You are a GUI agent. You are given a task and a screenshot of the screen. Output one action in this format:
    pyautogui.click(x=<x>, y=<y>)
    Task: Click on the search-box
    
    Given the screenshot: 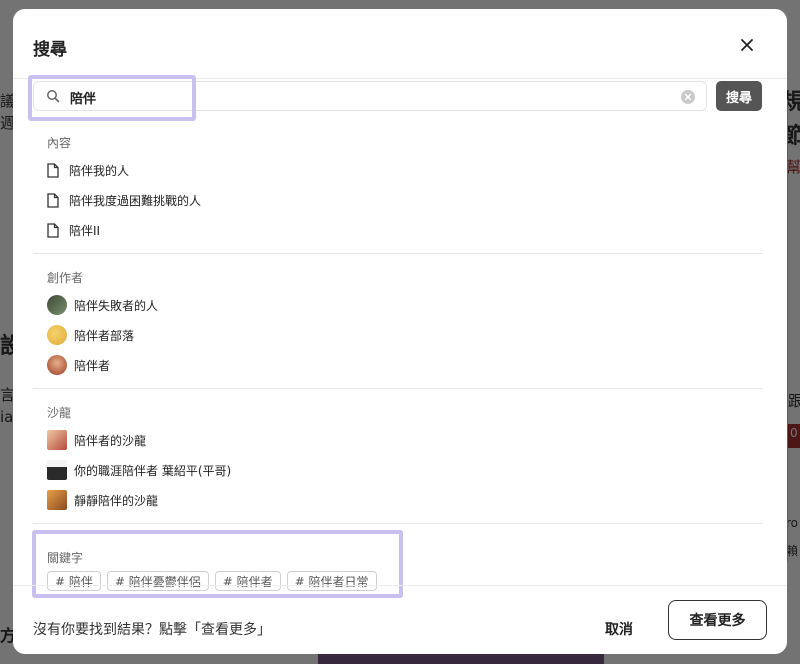 What is the action you would take?
    pyautogui.click(x=370, y=96)
    